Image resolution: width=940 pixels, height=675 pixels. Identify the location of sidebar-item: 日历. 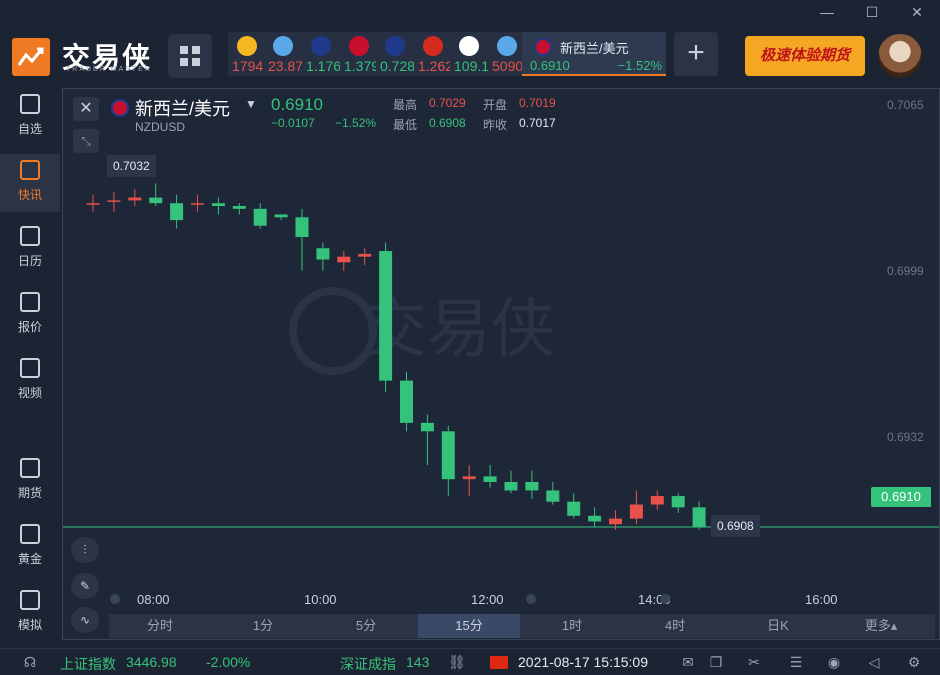
(30, 249).